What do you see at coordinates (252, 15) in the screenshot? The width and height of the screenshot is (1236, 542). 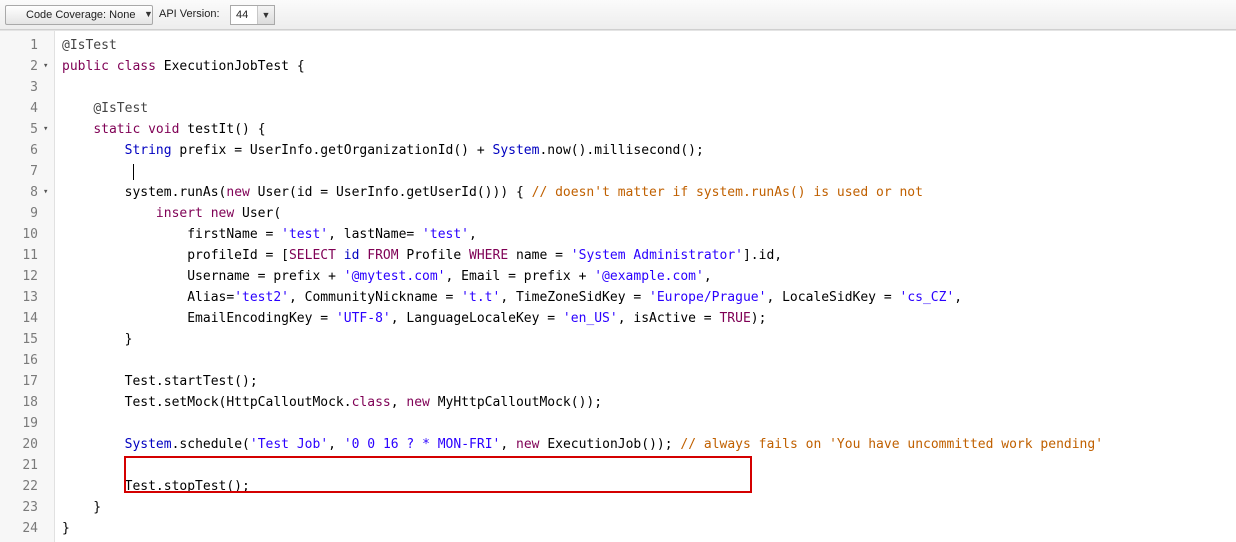 I see `api-version-select: 44 ▼` at bounding box center [252, 15].